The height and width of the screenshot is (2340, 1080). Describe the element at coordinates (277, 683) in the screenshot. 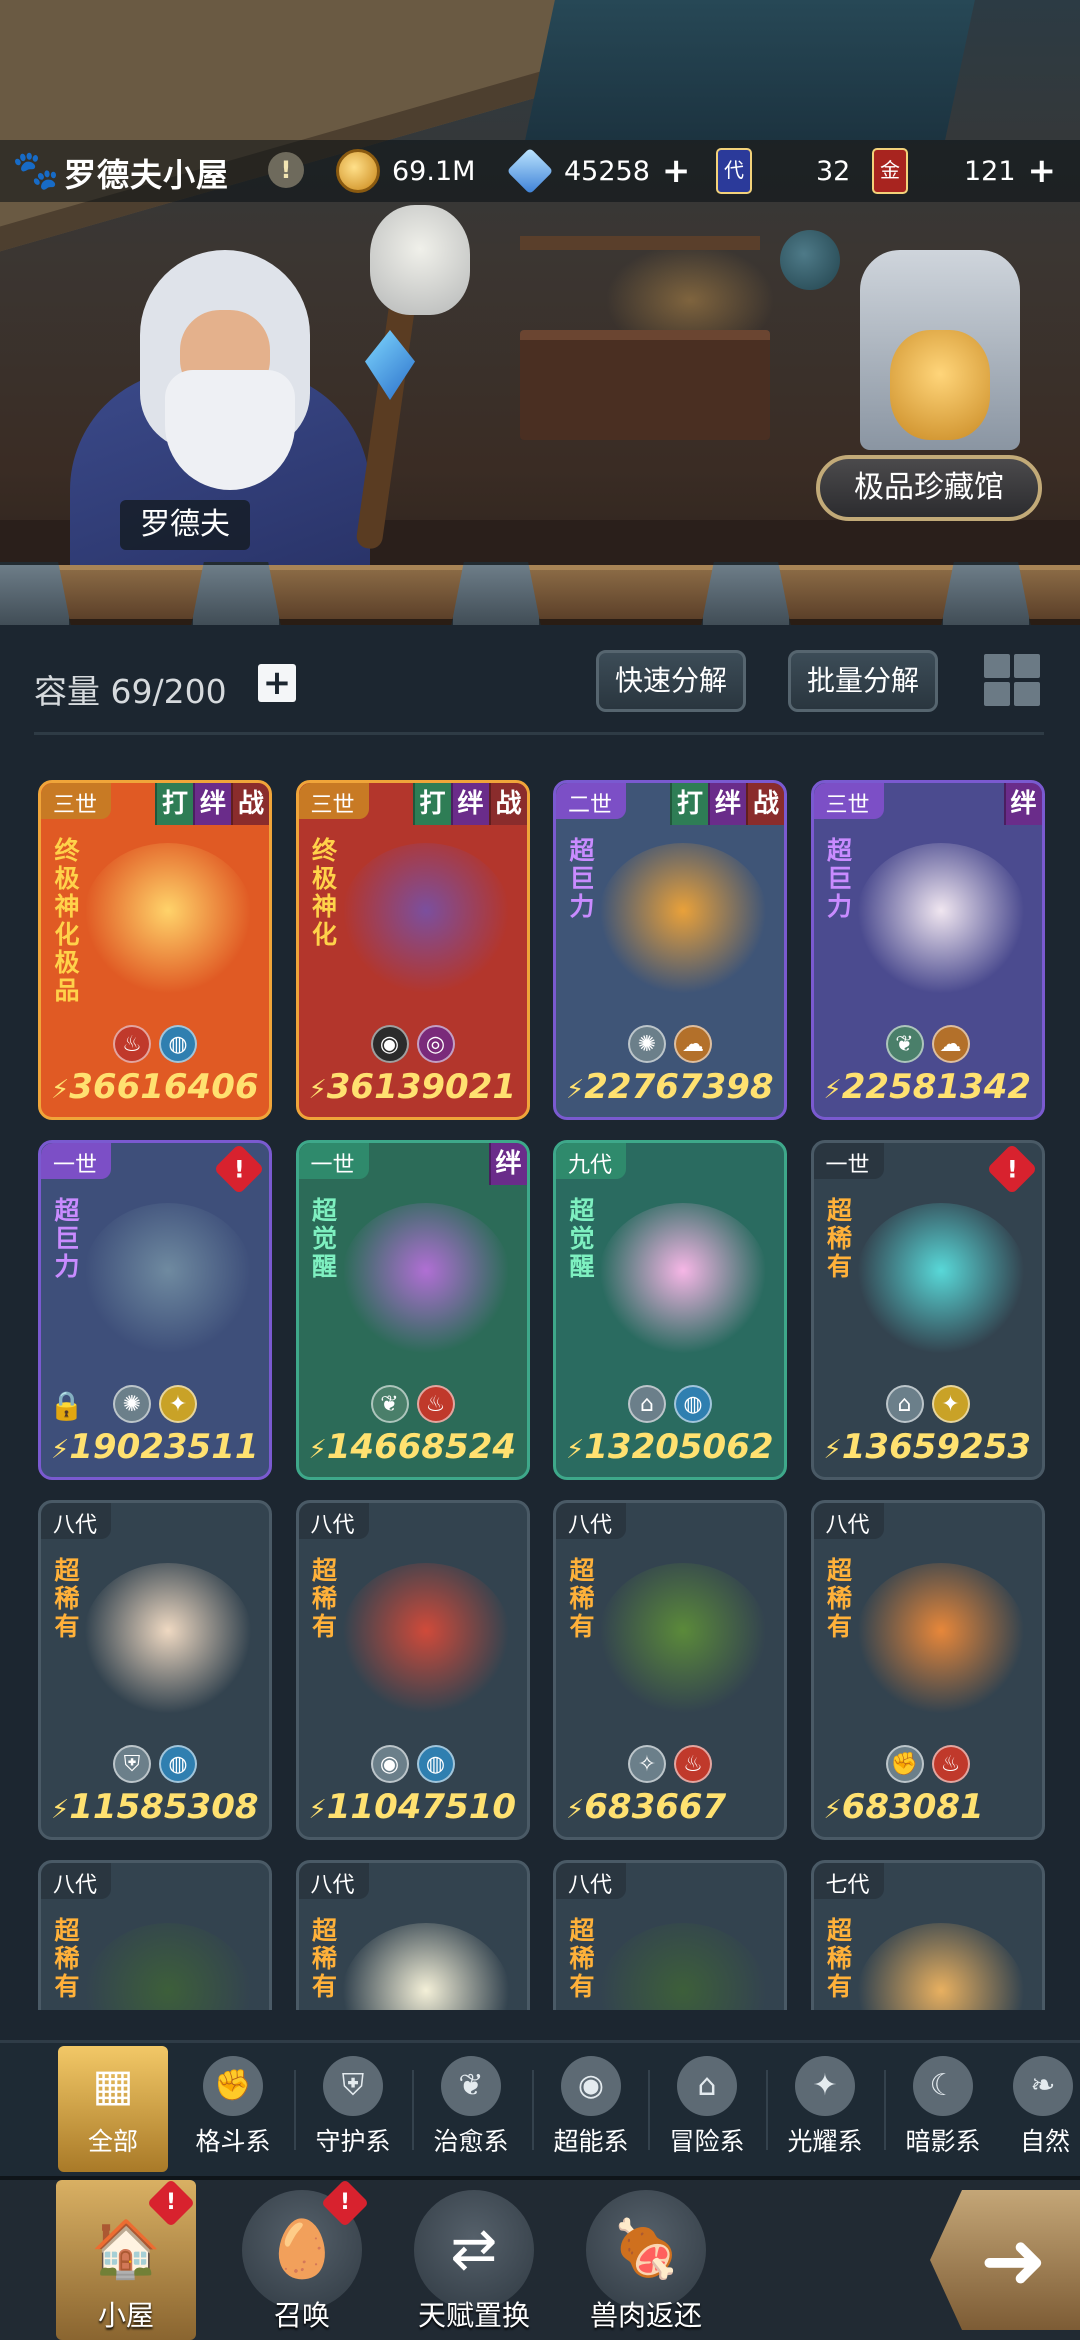

I see `expand-capacity-button: +` at that location.